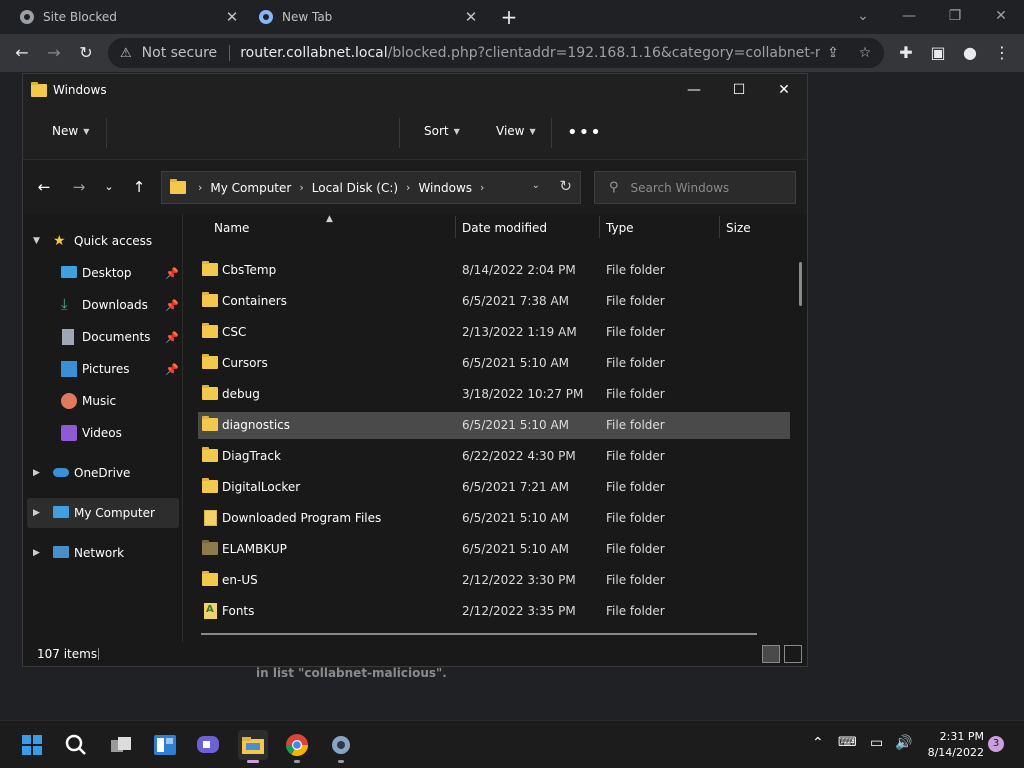 Image resolution: width=1024 pixels, height=768 pixels. What do you see at coordinates (494, 549) in the screenshot?
I see `table-row: ELAMBKUP 6/5/2021 5:10 AM File folder` at bounding box center [494, 549].